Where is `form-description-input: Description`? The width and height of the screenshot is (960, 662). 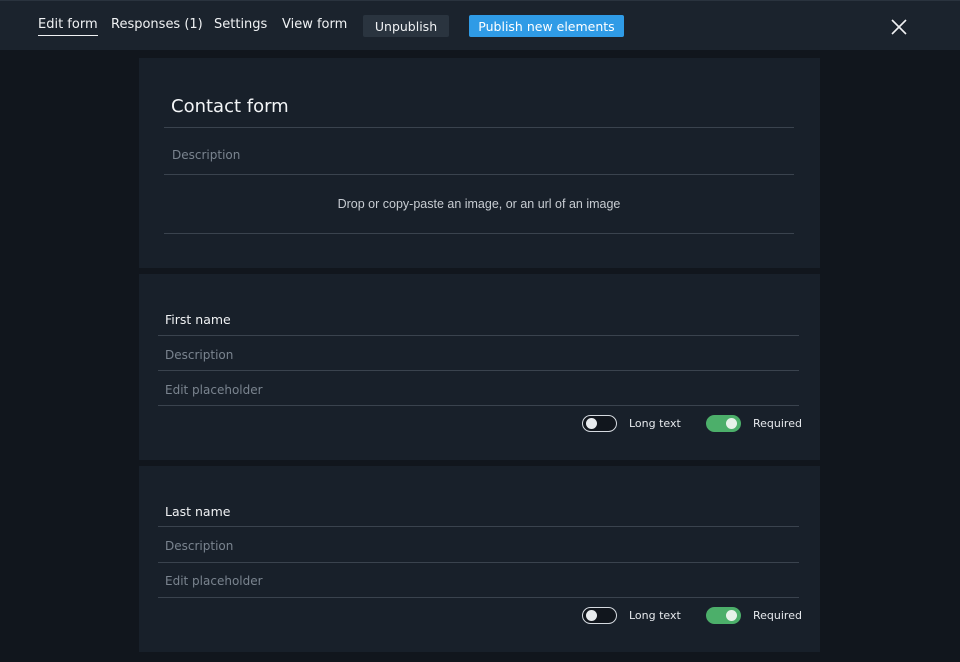
form-description-input: Description is located at coordinates (206, 155).